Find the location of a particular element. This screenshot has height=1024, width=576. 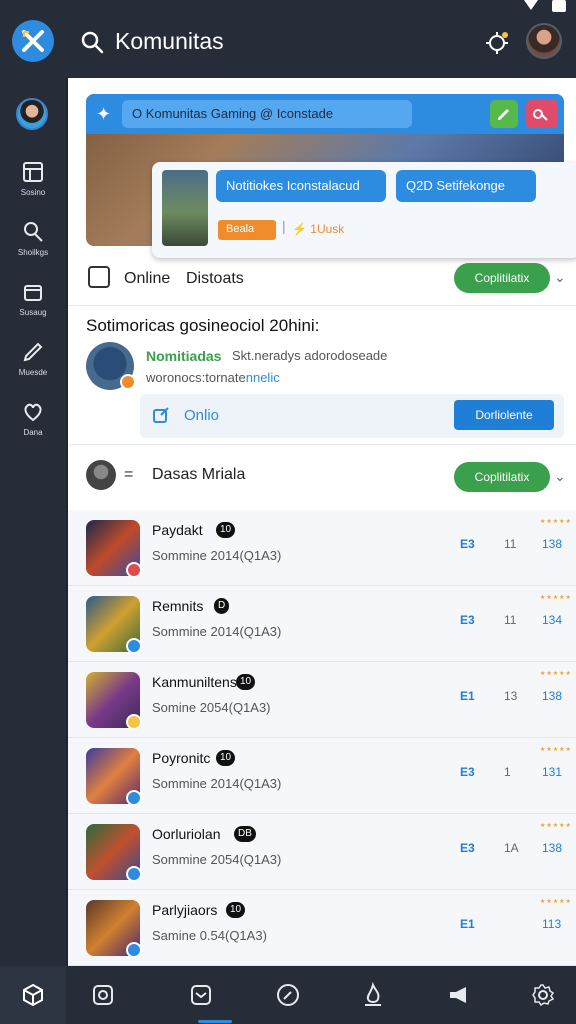

game-c3: 131 is located at coordinates (552, 772).